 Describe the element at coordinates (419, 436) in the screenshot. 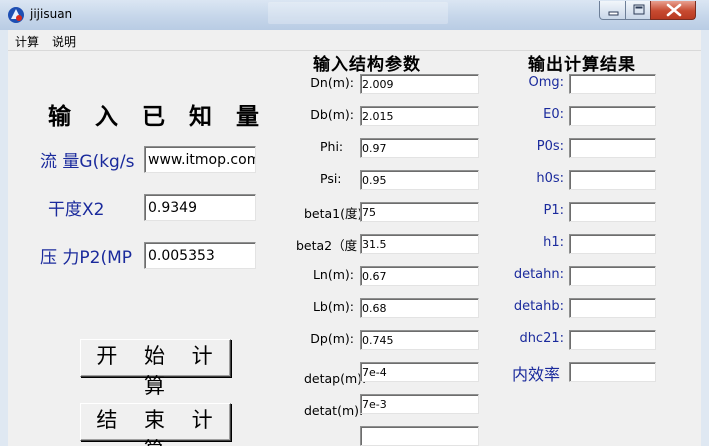

I see `partial-input` at that location.